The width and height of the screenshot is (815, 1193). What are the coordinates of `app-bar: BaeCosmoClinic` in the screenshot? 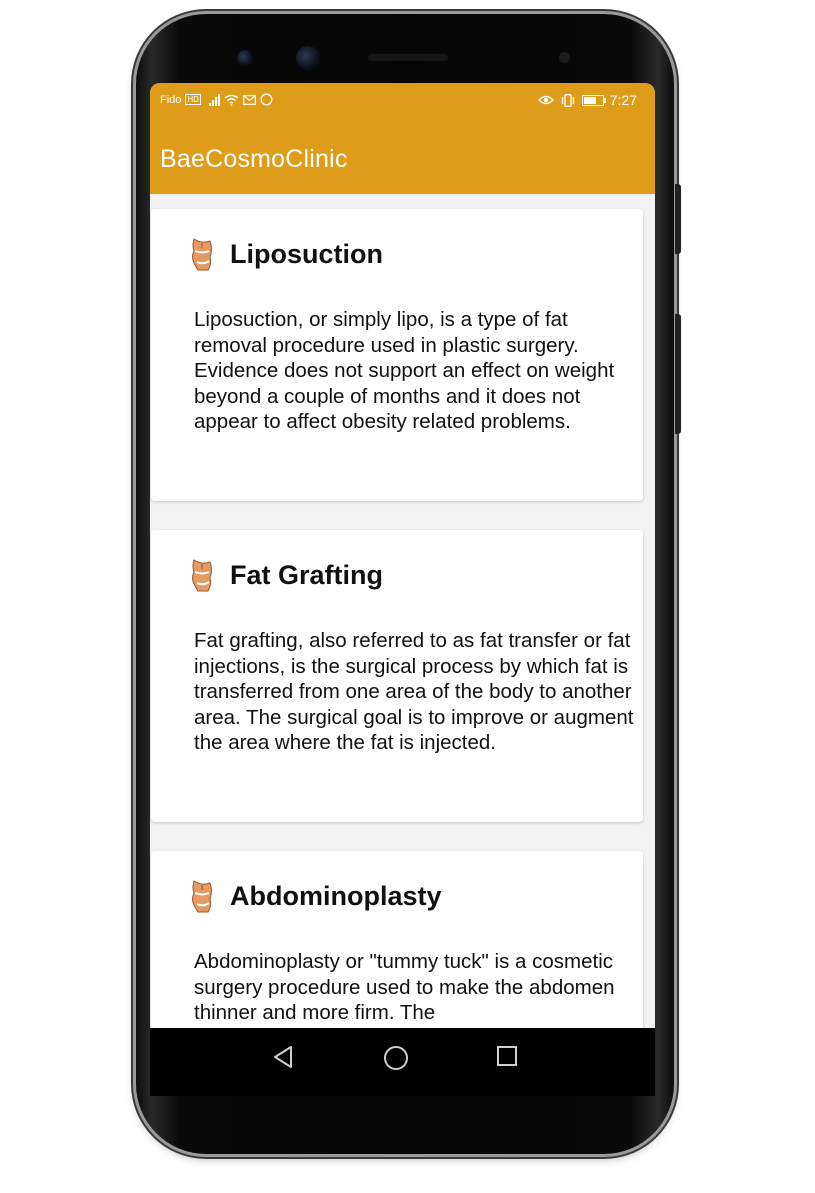 It's located at (402, 156).